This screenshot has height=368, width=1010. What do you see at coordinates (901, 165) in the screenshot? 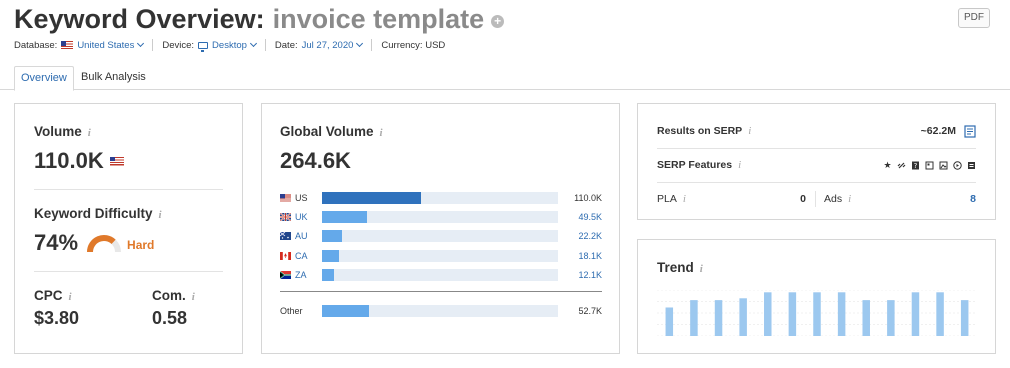
I see `link-icon` at bounding box center [901, 165].